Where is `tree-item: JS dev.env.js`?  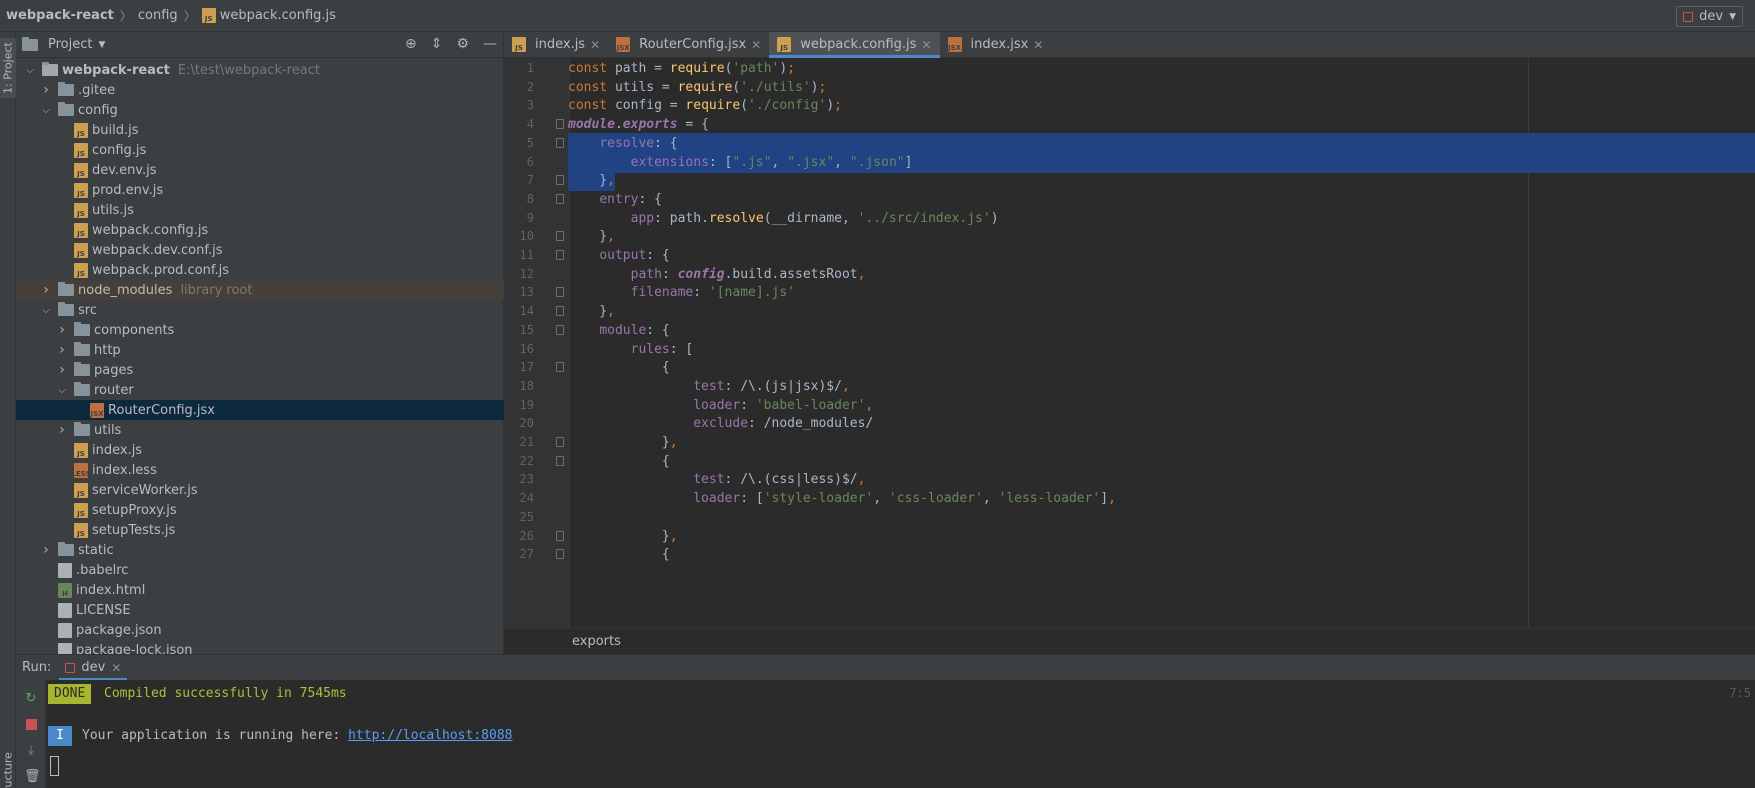
tree-item: JS dev.env.js is located at coordinates (260, 170).